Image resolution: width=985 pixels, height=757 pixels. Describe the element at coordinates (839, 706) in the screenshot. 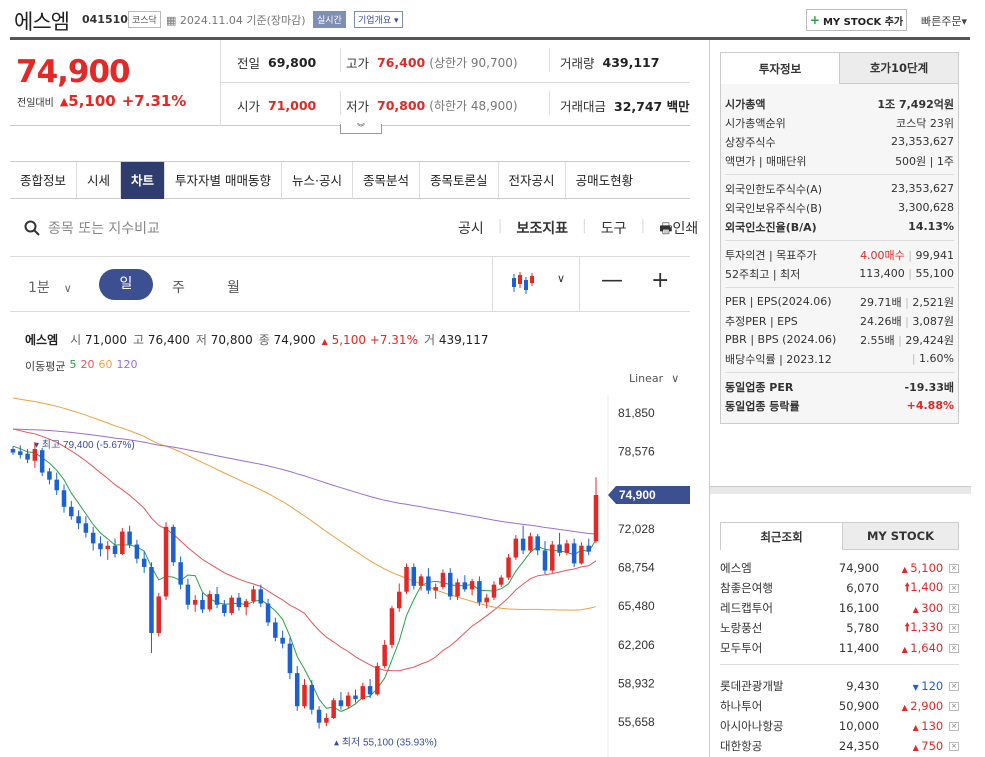

I see `recent-item: 하나투어 50,900 ▲ 2,900 ×` at that location.